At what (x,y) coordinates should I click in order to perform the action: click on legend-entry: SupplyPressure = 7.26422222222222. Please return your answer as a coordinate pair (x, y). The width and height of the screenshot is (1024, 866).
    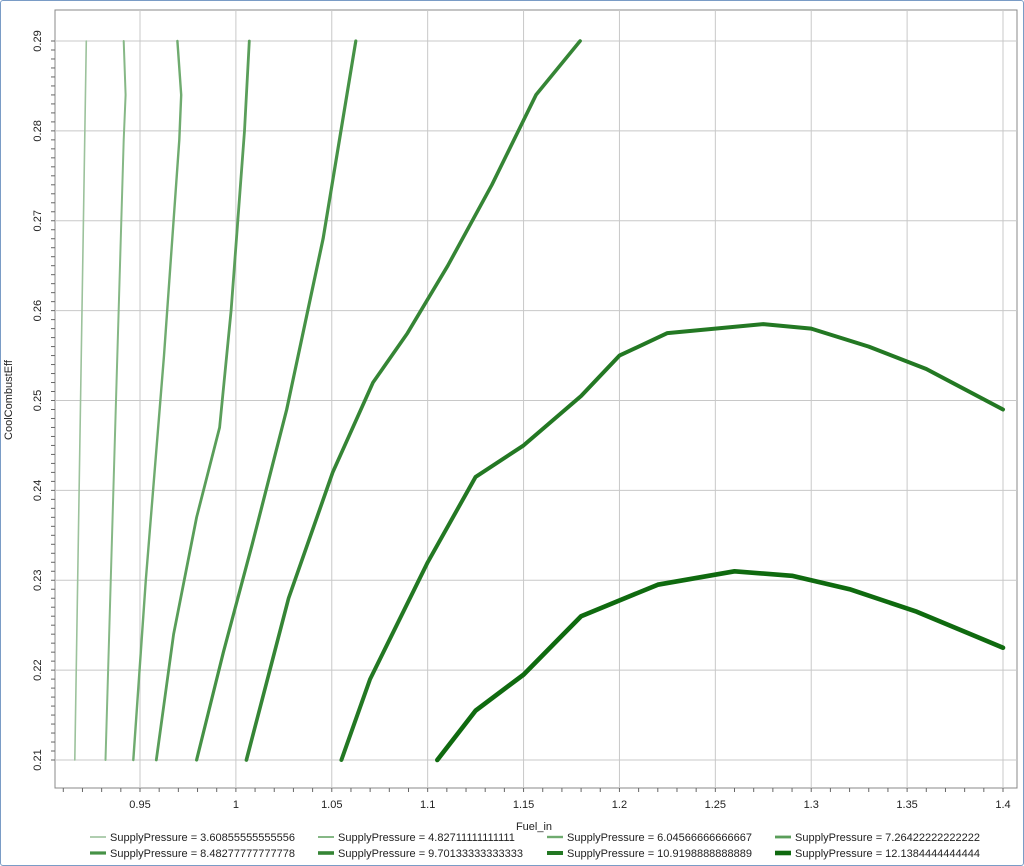
    Looking at the image, I should click on (877, 838).